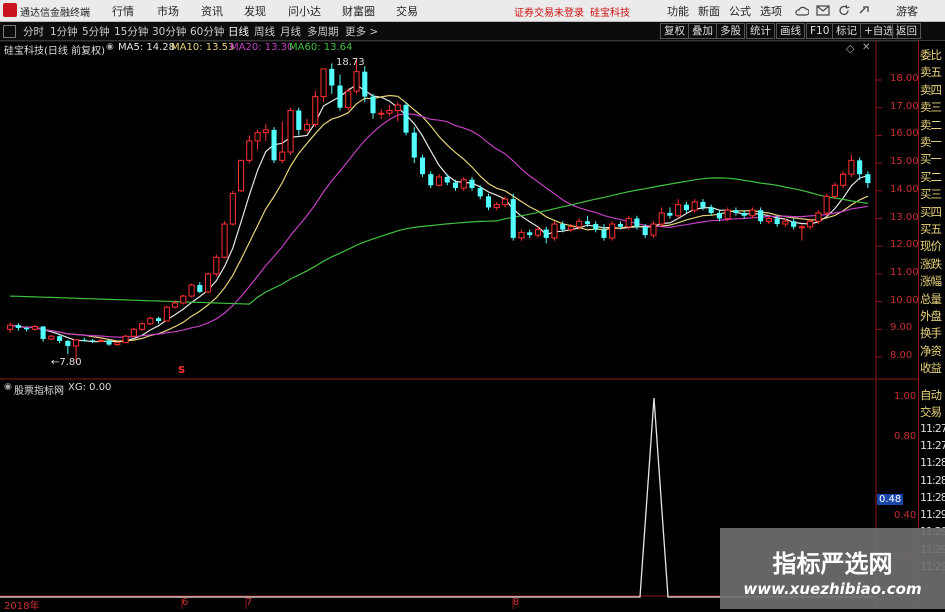 Image resolution: width=945 pixels, height=612 pixels. Describe the element at coordinates (931, 368) in the screenshot. I see `quote-label: 收益` at that location.